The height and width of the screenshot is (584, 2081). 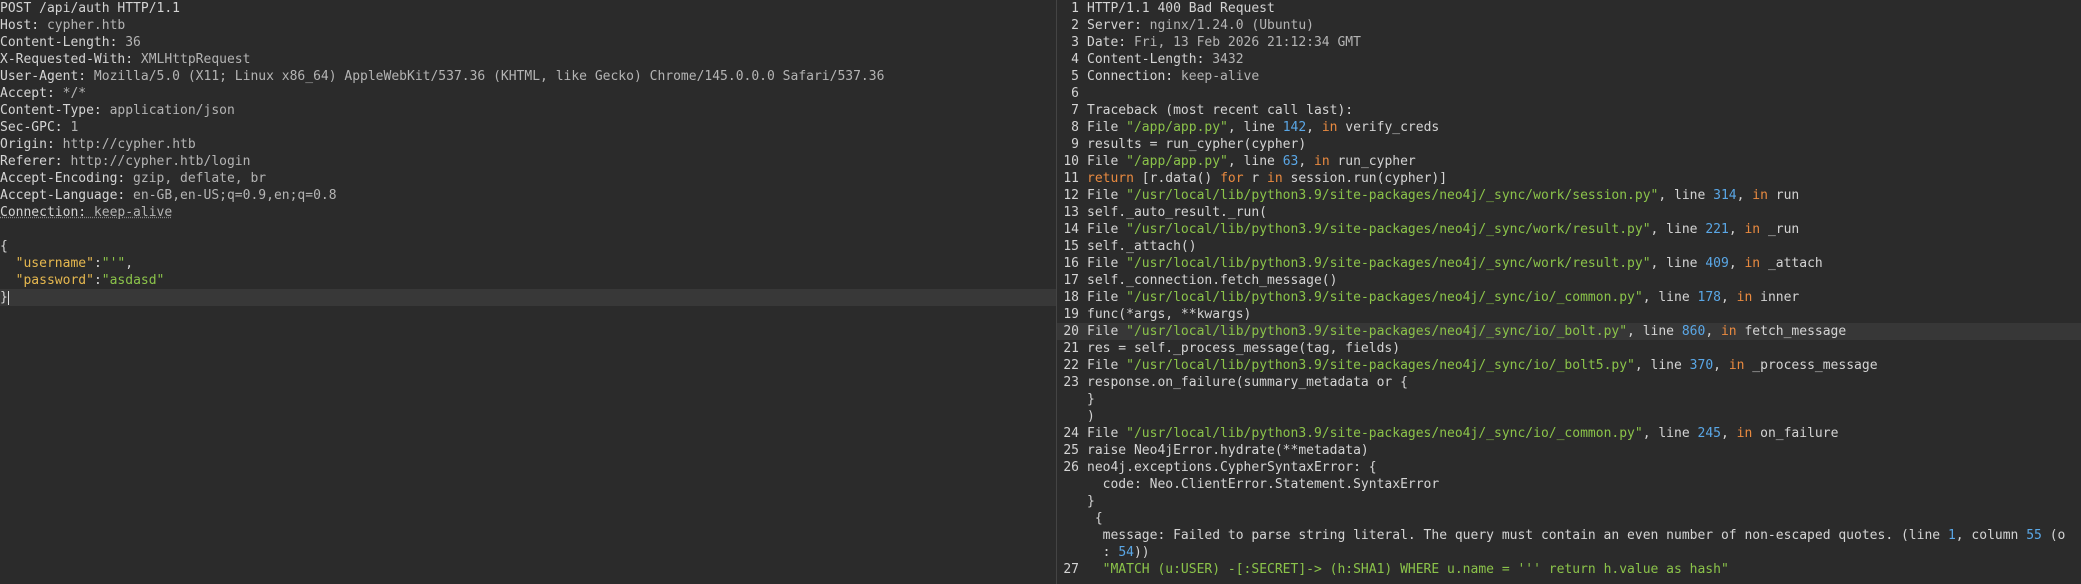 What do you see at coordinates (59, 42) in the screenshot?
I see `header-name: Content-Length:` at bounding box center [59, 42].